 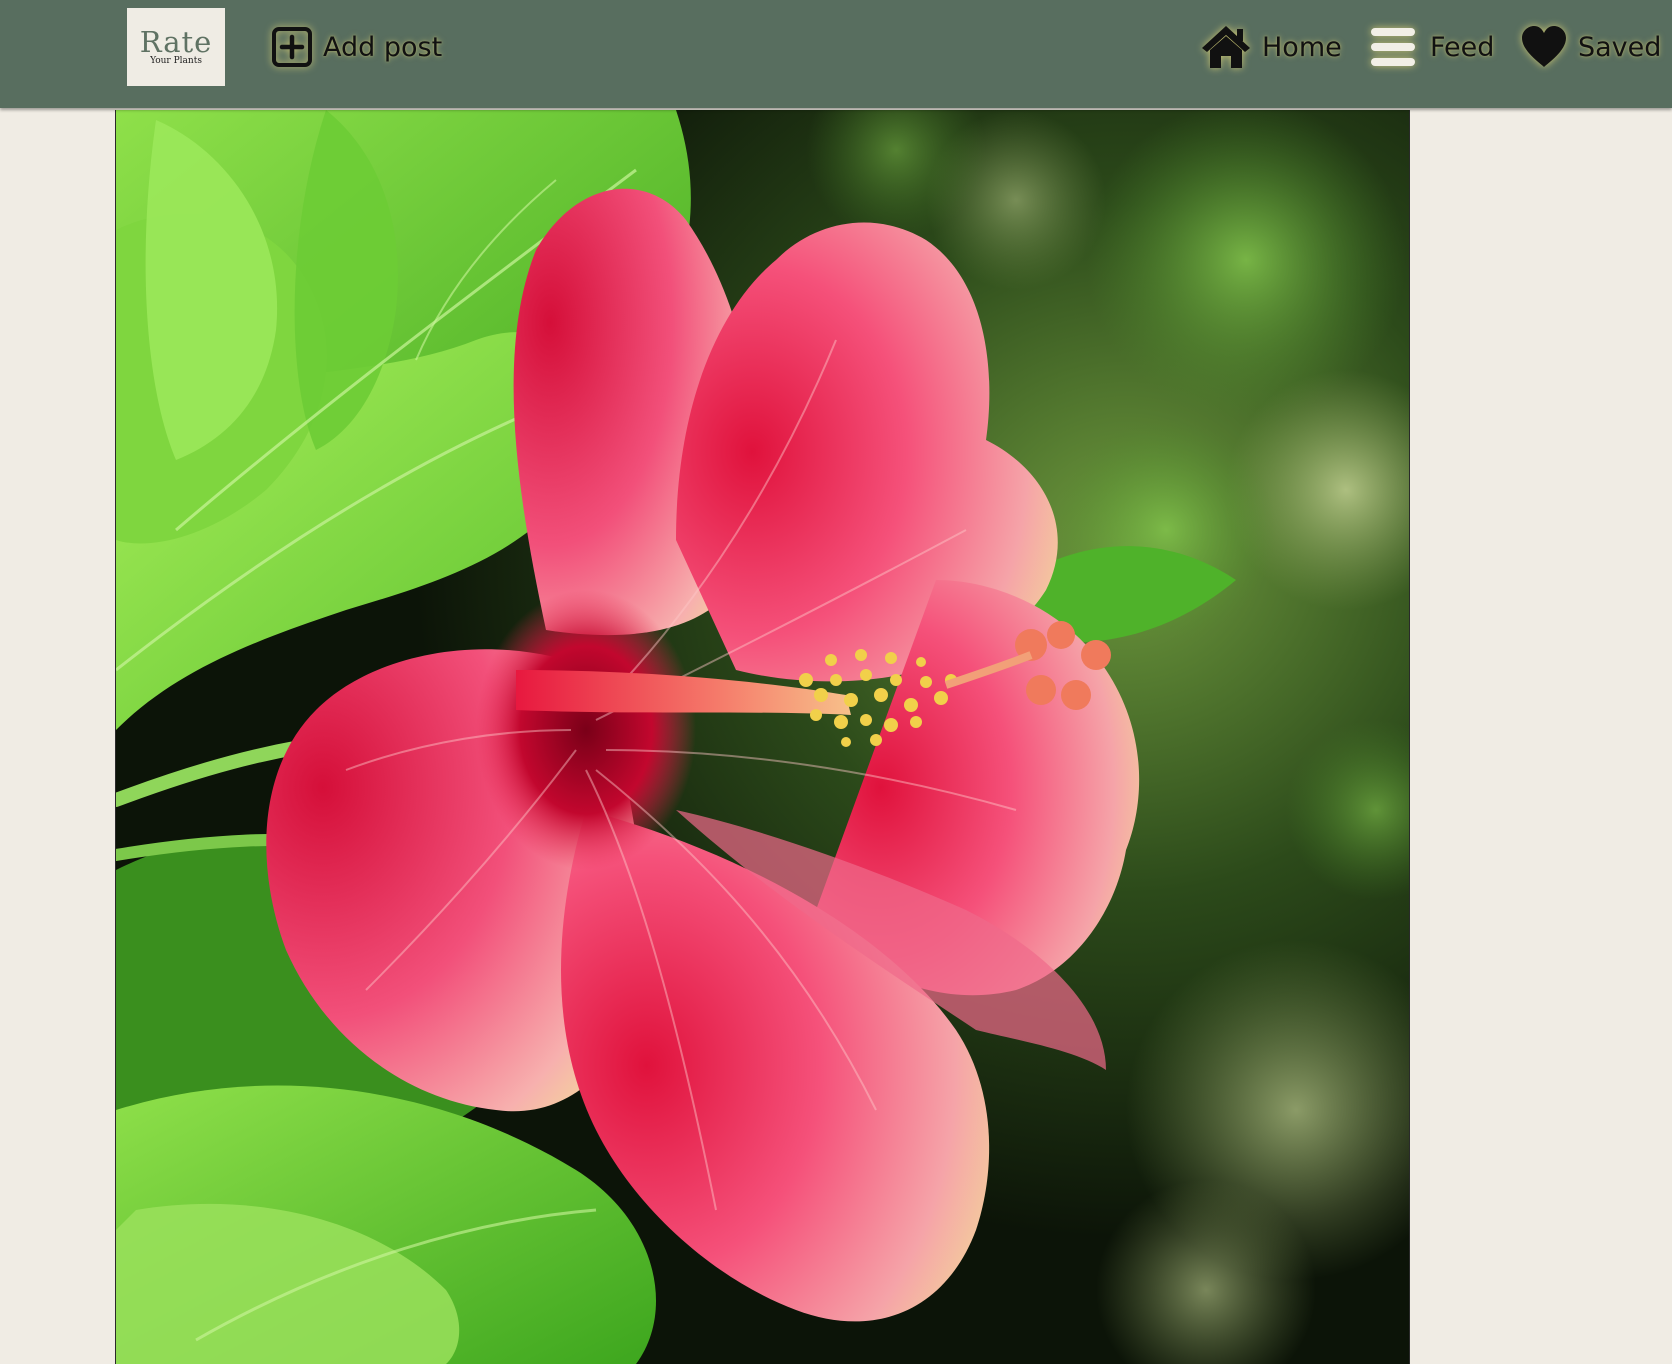 I want to click on nav-home-label: Home, so click(x=1302, y=47).